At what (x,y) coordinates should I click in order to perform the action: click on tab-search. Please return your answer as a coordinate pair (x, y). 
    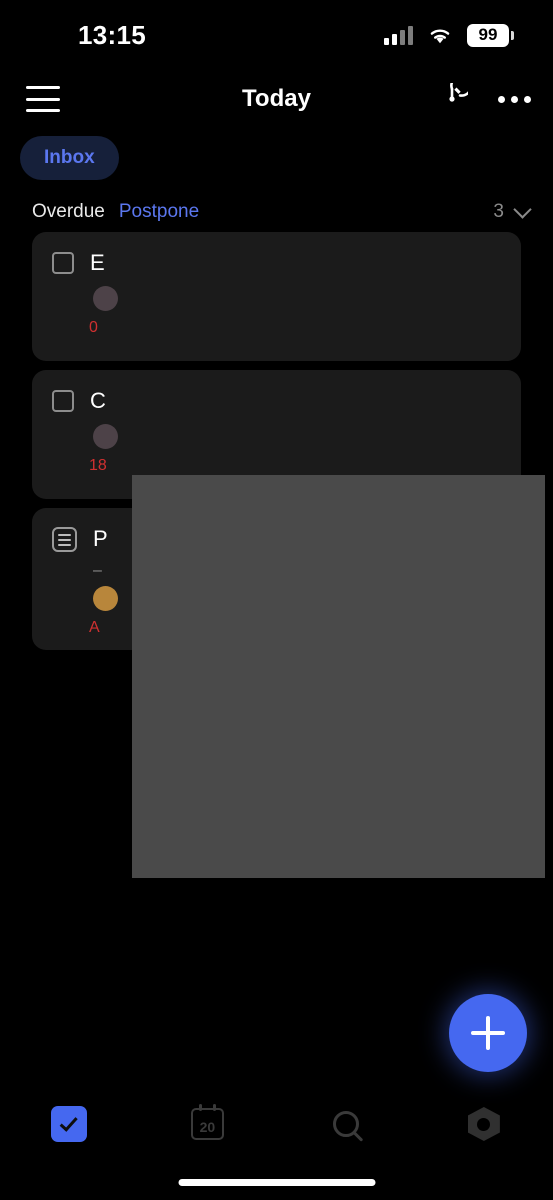
    Looking at the image, I should click on (346, 1124).